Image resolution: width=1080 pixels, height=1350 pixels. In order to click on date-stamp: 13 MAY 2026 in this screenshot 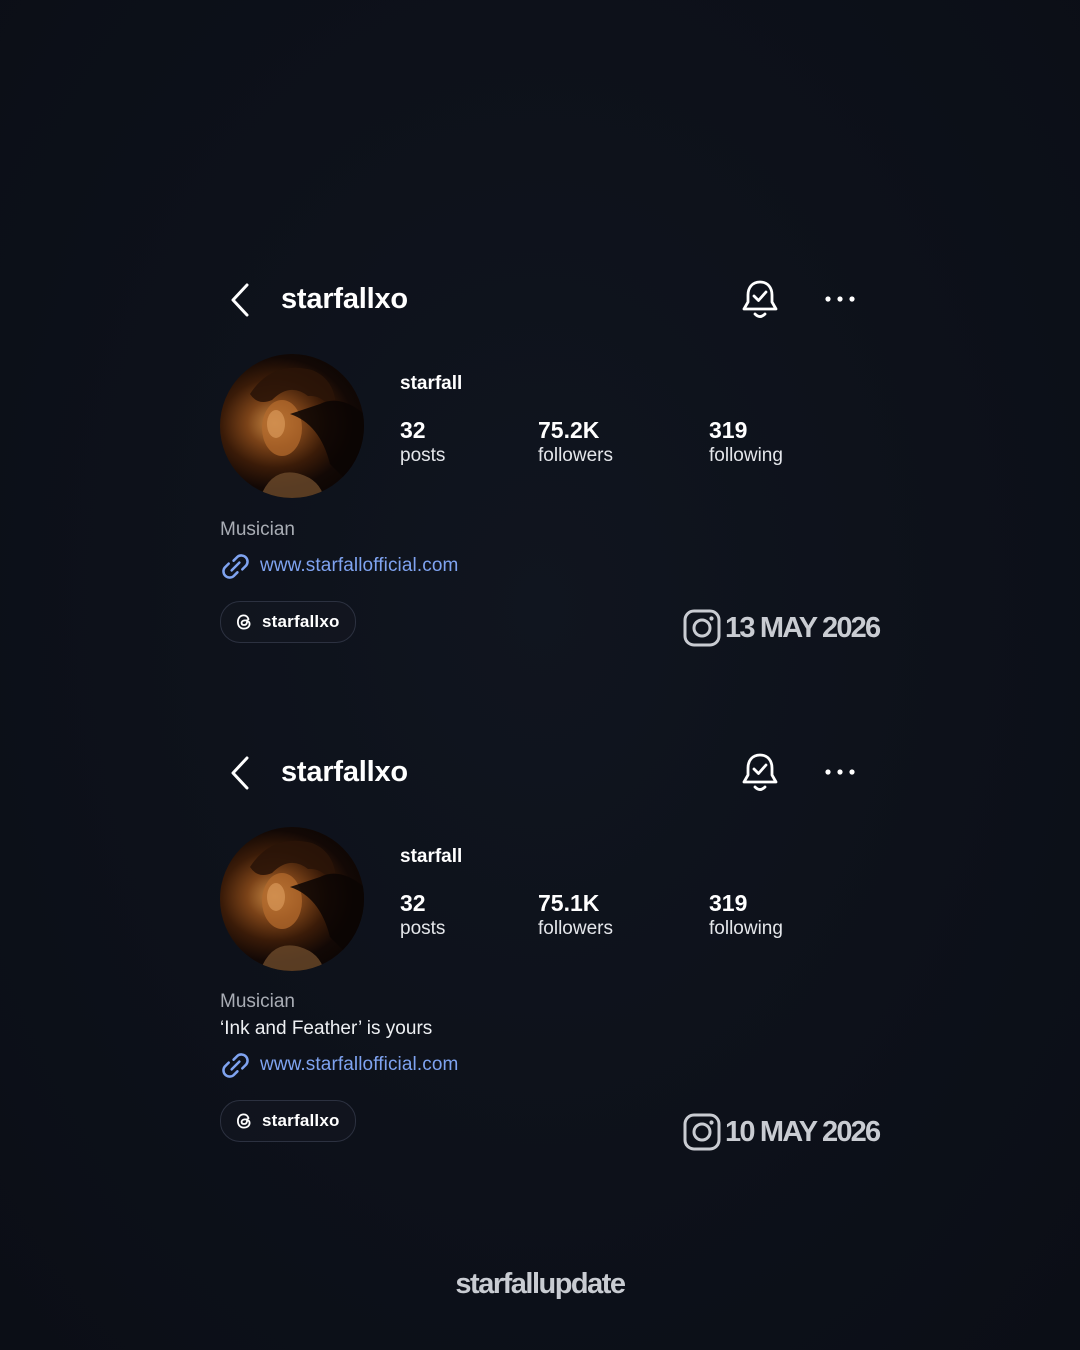, I will do `click(781, 628)`.